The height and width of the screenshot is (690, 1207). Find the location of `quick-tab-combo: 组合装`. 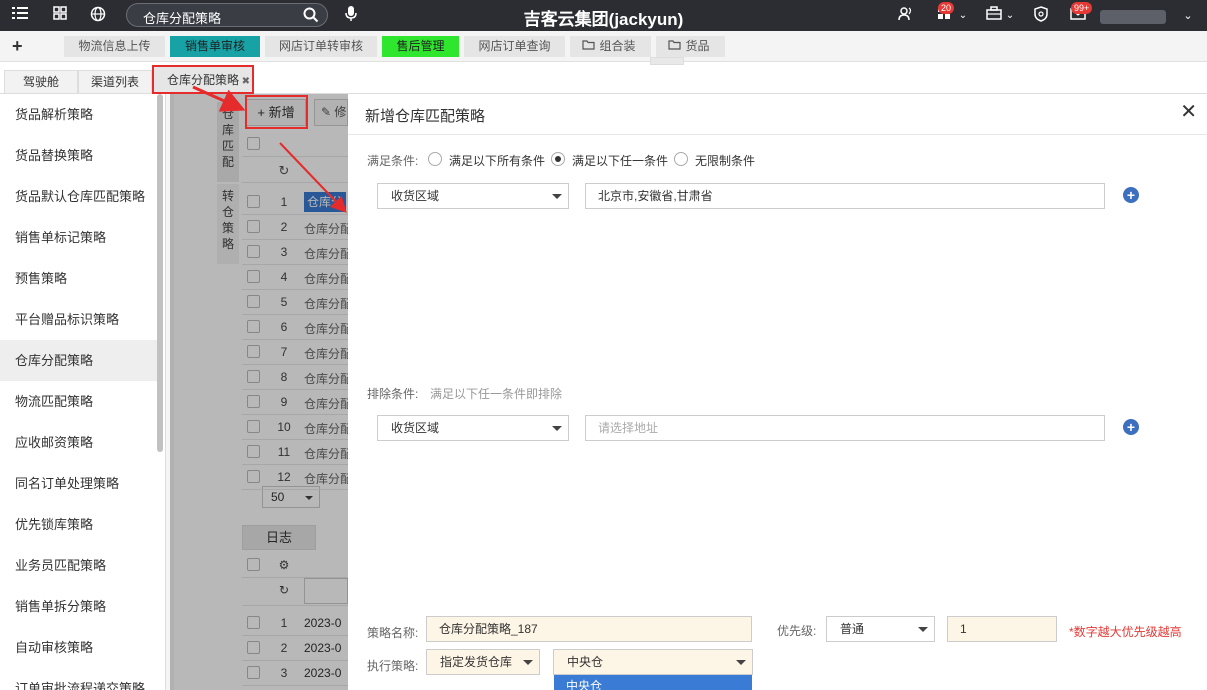

quick-tab-combo: 组合装 is located at coordinates (610, 46).